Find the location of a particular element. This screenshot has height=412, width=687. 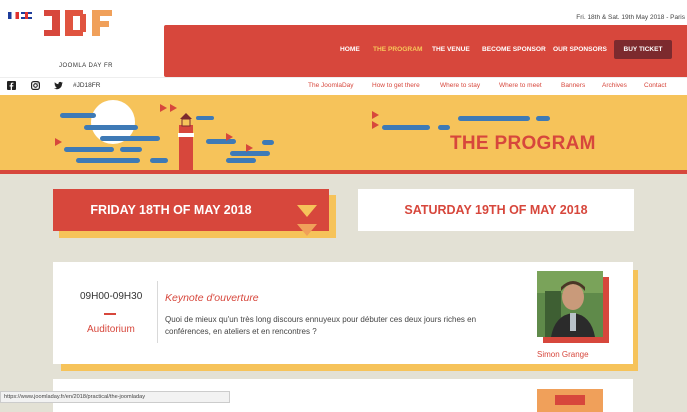

page-title: THE PROGRAM is located at coordinates (523, 143).